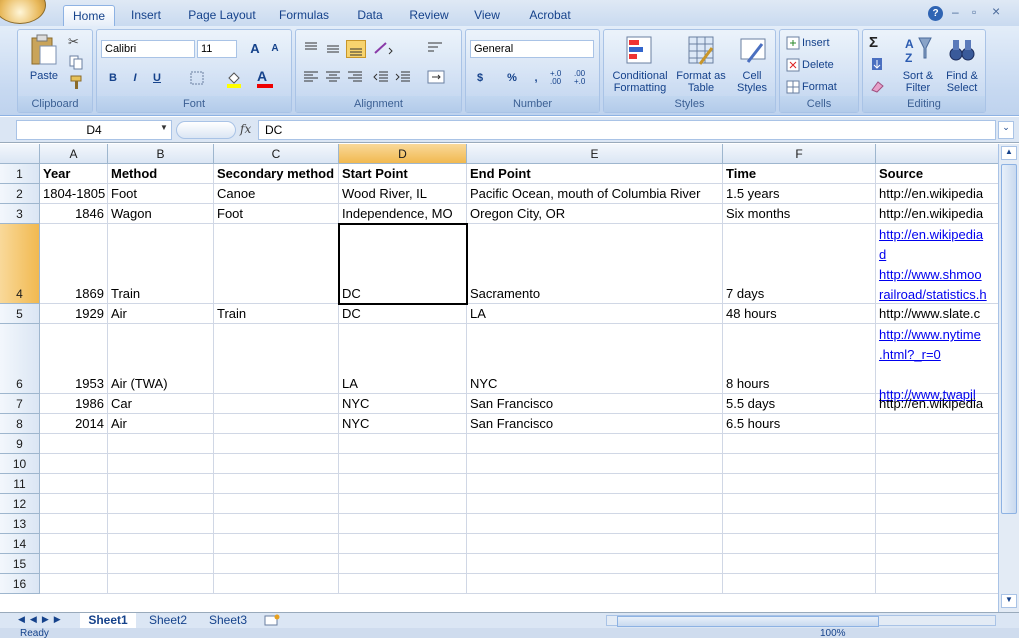  I want to click on cell-styles-icon, so click(753, 51).